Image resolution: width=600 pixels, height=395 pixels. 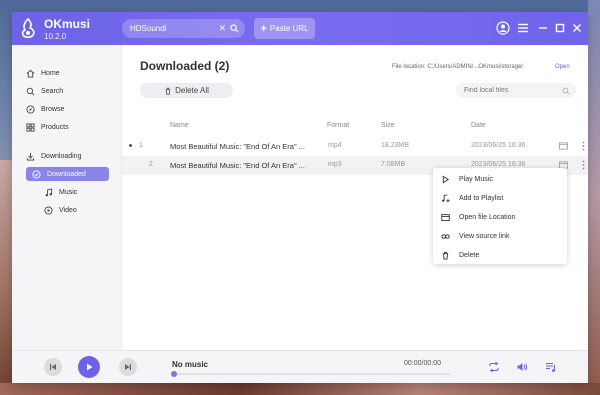 What do you see at coordinates (30, 73) in the screenshot?
I see `home-icon` at bounding box center [30, 73].